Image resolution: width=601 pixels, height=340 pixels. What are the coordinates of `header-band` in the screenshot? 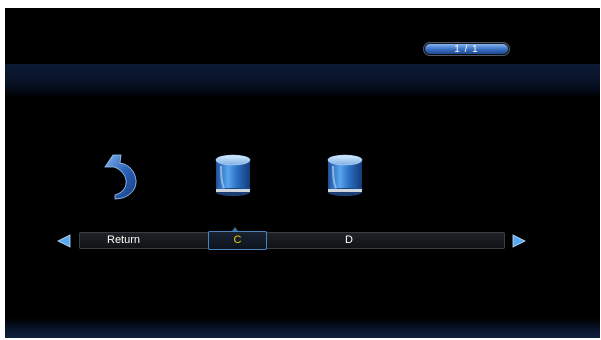 It's located at (302, 81).